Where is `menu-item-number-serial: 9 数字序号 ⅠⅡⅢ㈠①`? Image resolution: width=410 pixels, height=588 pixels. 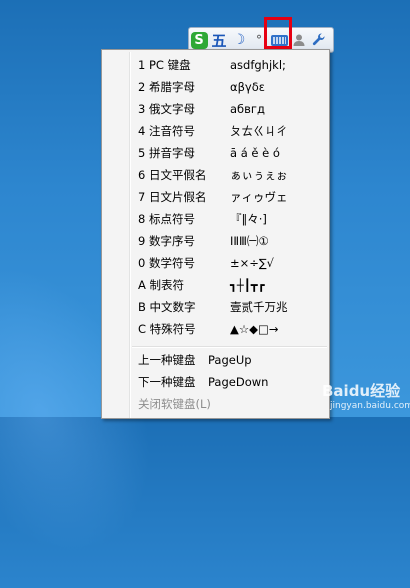
menu-item-number-serial: 9 数字序号 ⅠⅡⅢ㈠① is located at coordinates (203, 241).